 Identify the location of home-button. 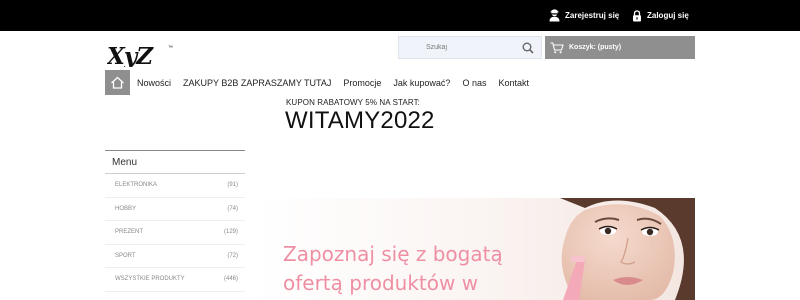
(117, 82).